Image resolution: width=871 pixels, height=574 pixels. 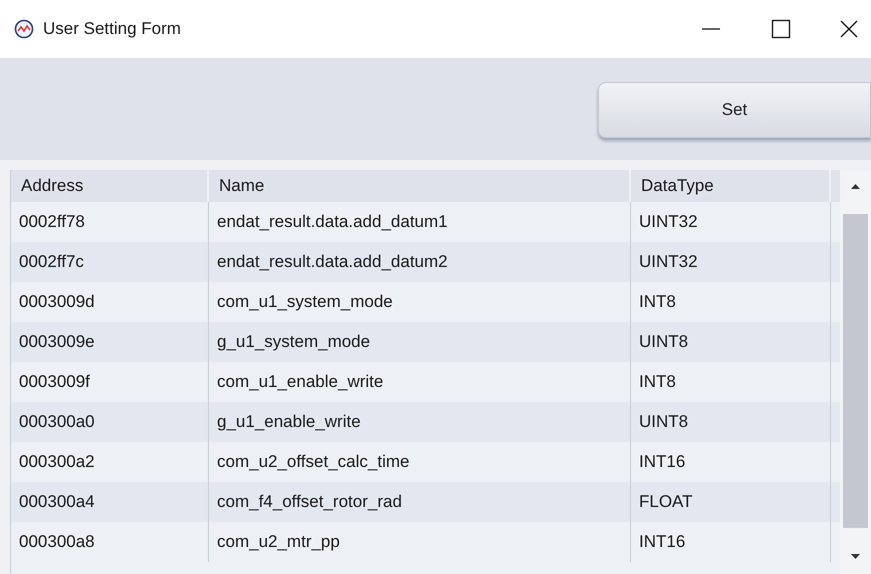 What do you see at coordinates (420, 542) in the screenshot?
I see `table-cell: com_u2_mtr_pp` at bounding box center [420, 542].